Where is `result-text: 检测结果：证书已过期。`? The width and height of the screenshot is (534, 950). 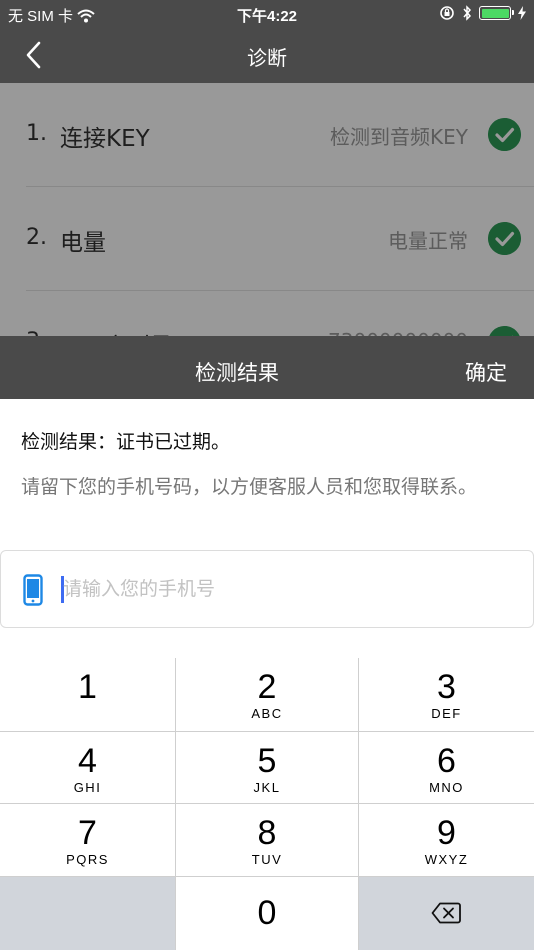
result-text: 检测结果：证书已过期。 is located at coordinates (126, 442).